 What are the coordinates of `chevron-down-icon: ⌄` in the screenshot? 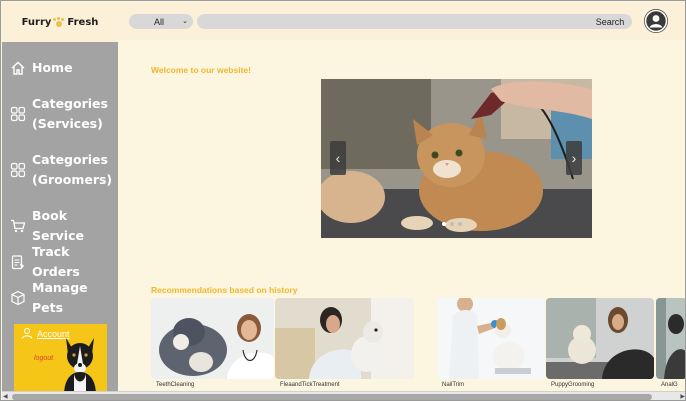 It's located at (185, 21).